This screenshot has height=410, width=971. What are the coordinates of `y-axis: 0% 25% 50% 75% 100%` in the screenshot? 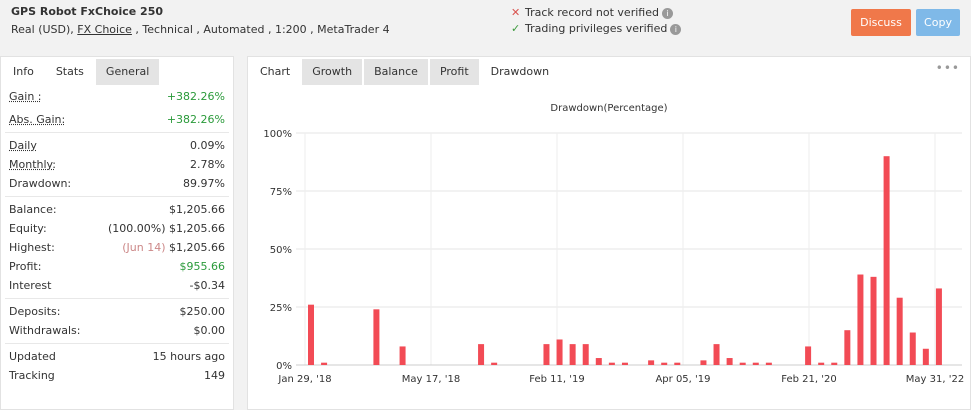 It's located at (277, 250).